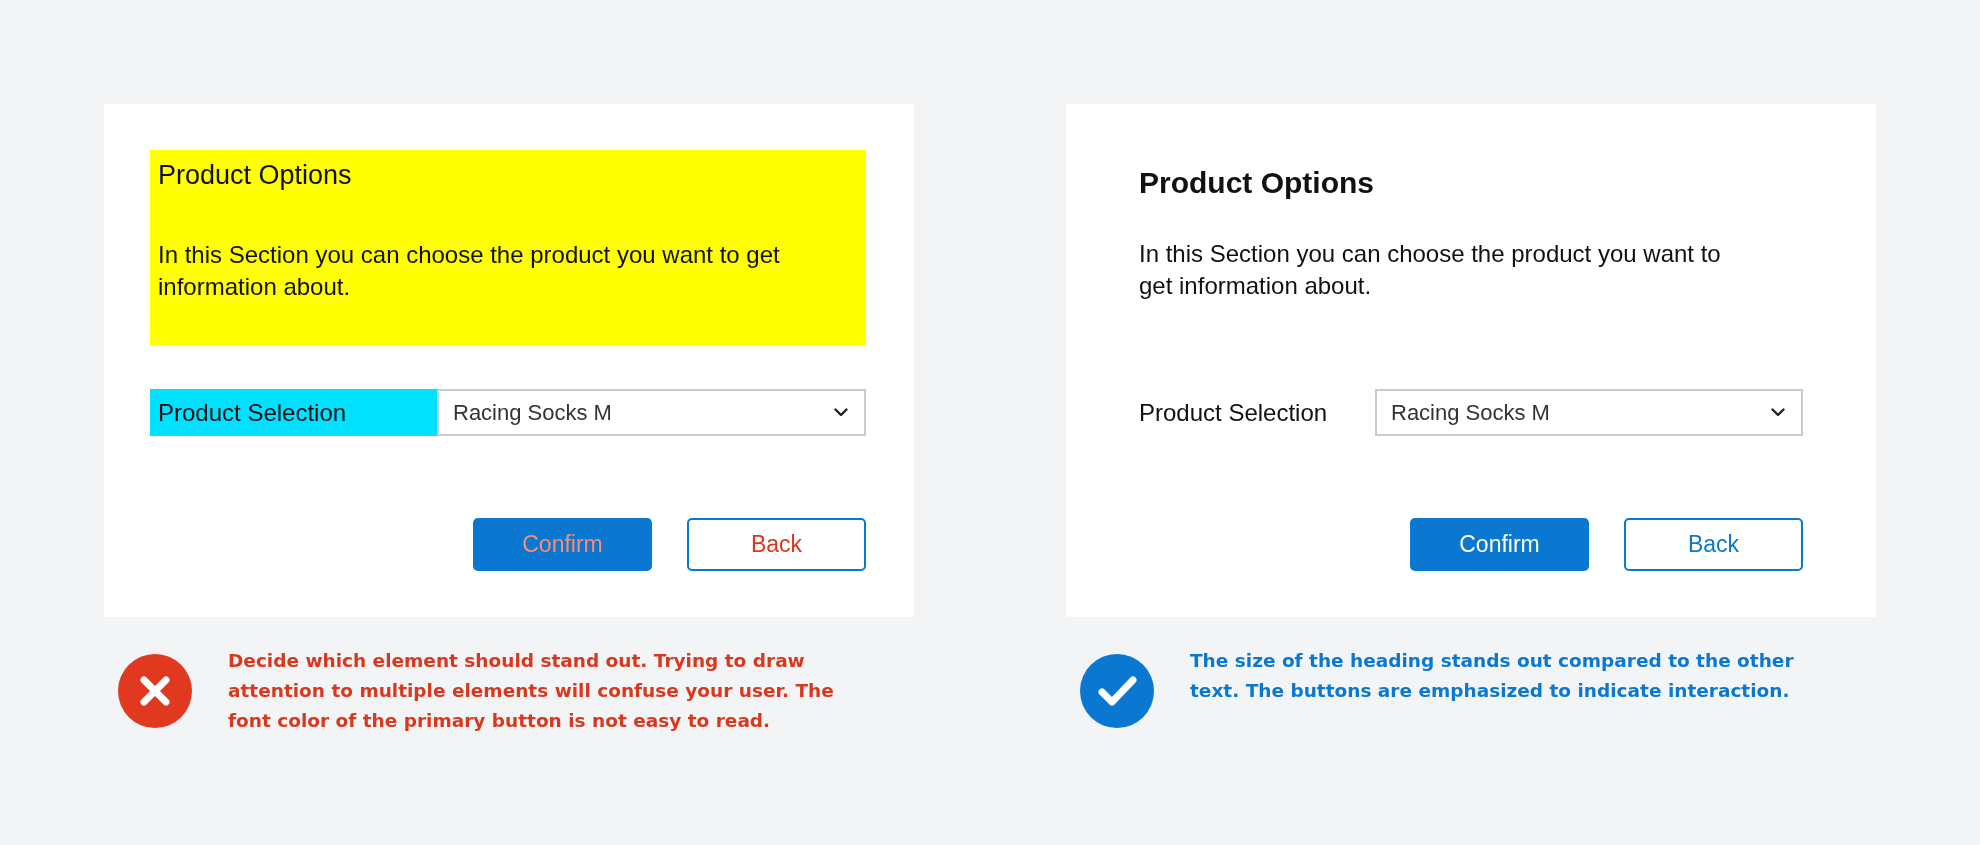  What do you see at coordinates (531, 691) in the screenshot?
I see `caption: Decide which element should stand out. Trying to draw attention to multiple elements will confuse your user. The font color of the primary button is not easy to read.` at bounding box center [531, 691].